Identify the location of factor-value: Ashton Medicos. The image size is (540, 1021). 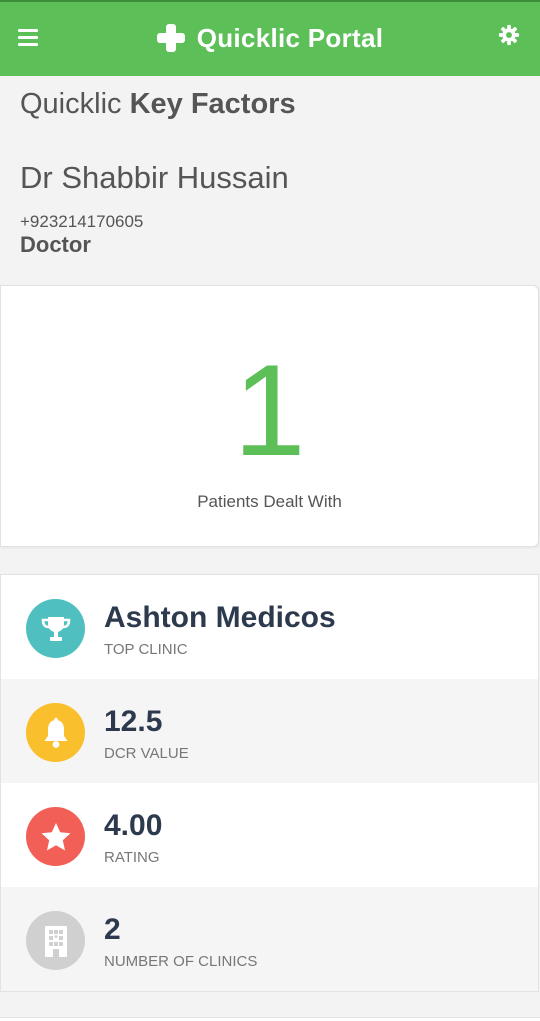
(220, 617).